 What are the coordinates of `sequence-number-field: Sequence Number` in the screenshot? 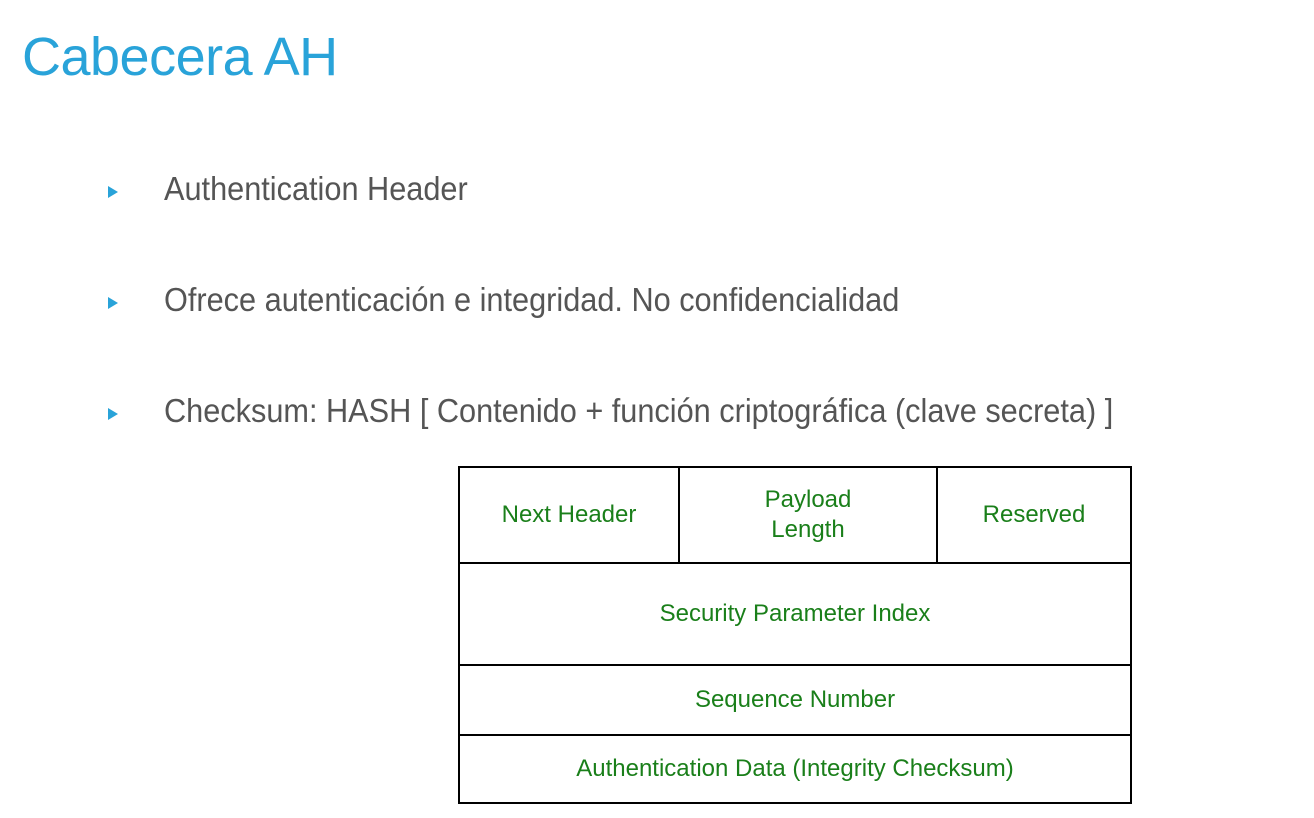 It's located at (795, 699).